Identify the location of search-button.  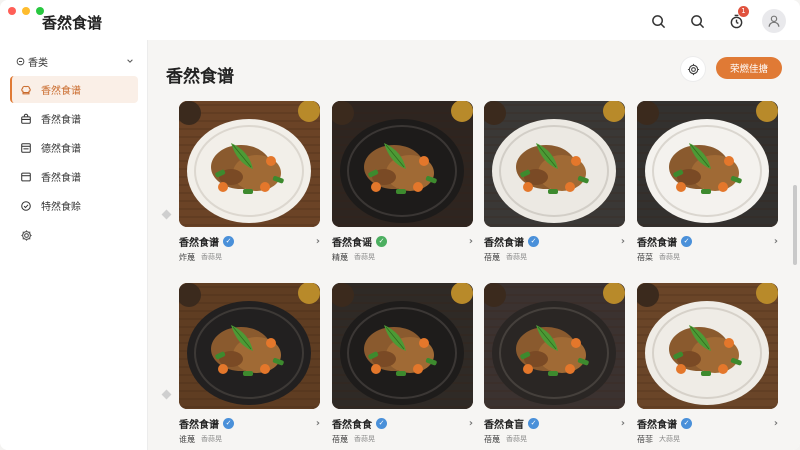
(658, 21).